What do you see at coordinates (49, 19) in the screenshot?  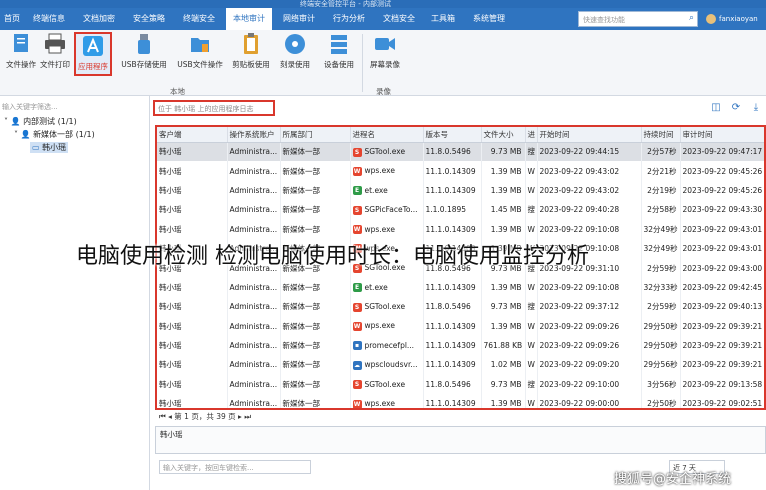 I see `menu-terminal-info: 终端信息` at bounding box center [49, 19].